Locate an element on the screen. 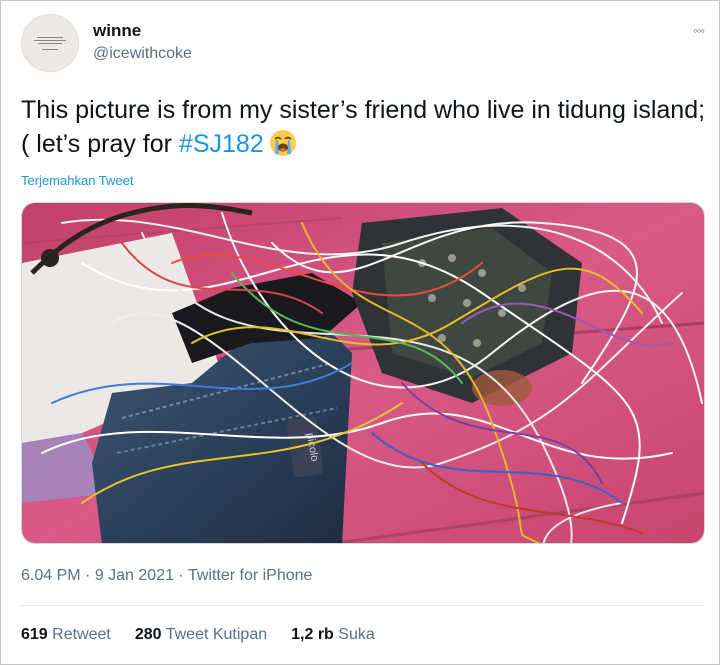  tweet-date: 9 Jan 2021 is located at coordinates (134, 575).